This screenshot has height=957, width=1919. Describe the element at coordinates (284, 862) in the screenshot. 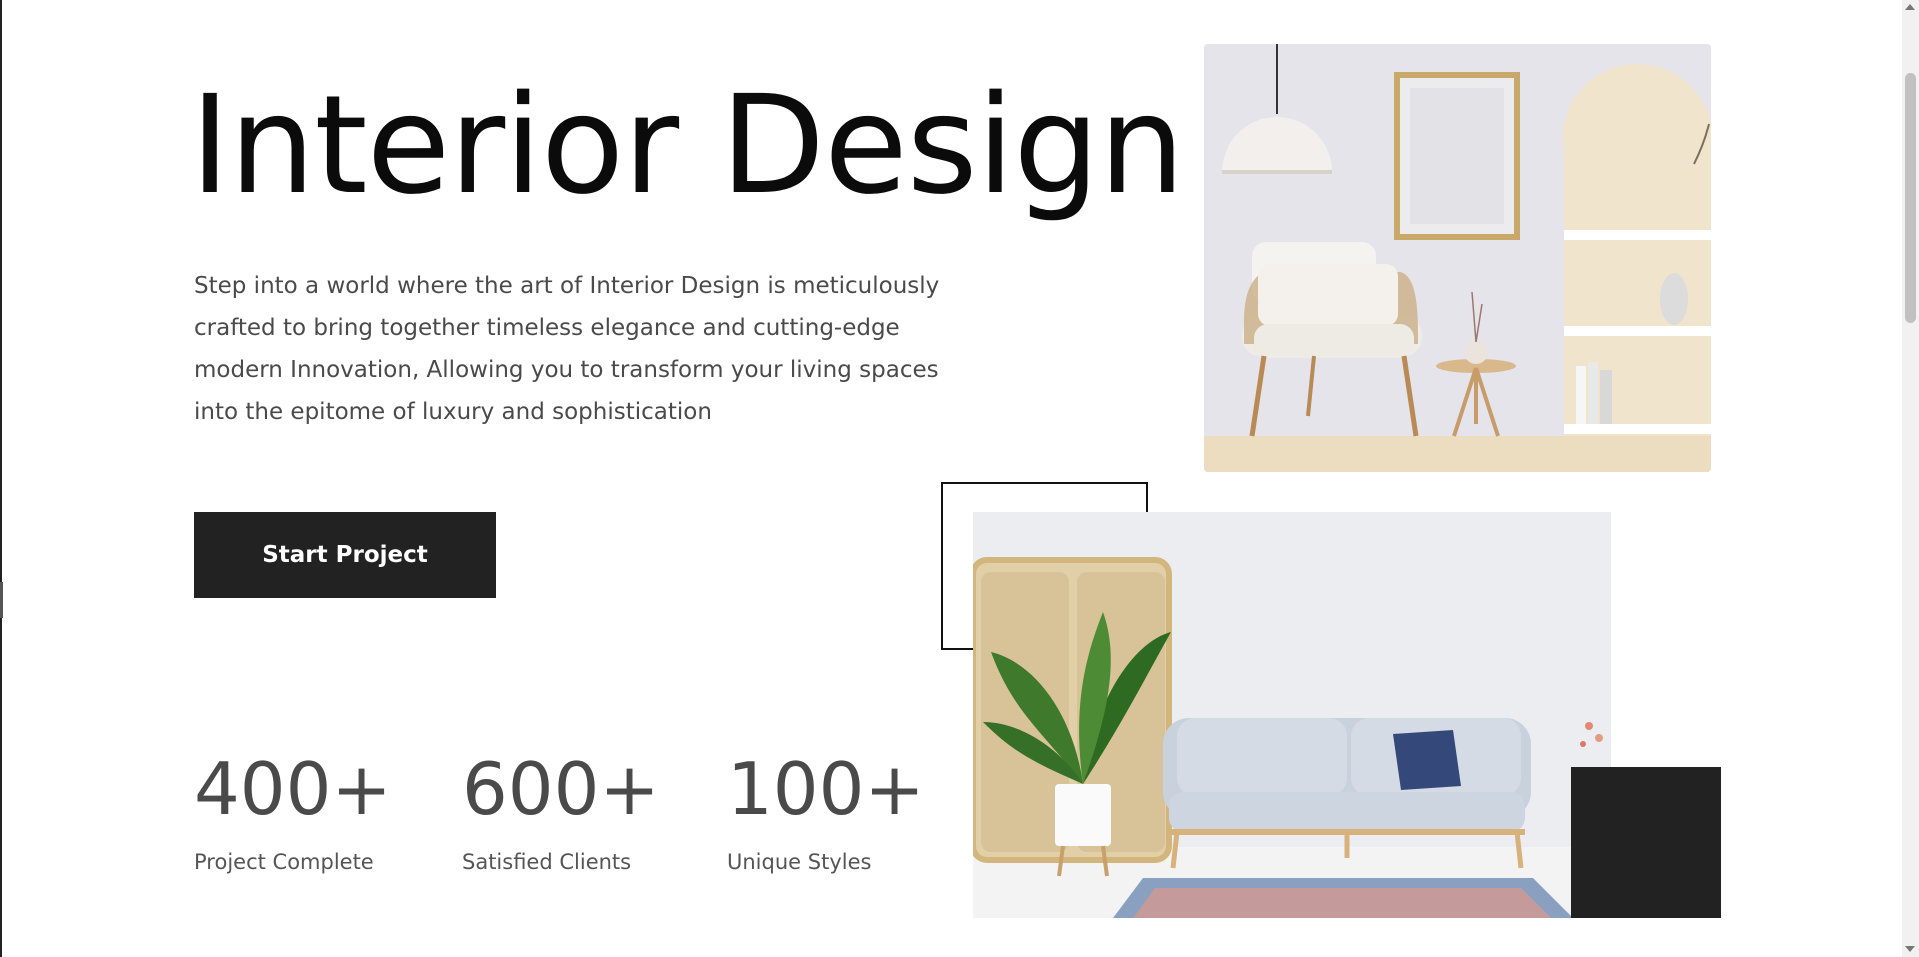

I see `stat-label: Project Complete` at that location.